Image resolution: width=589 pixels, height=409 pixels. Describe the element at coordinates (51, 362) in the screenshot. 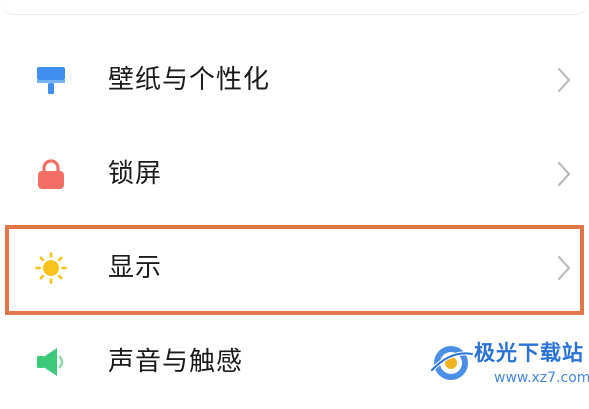

I see `speaker-icon` at that location.